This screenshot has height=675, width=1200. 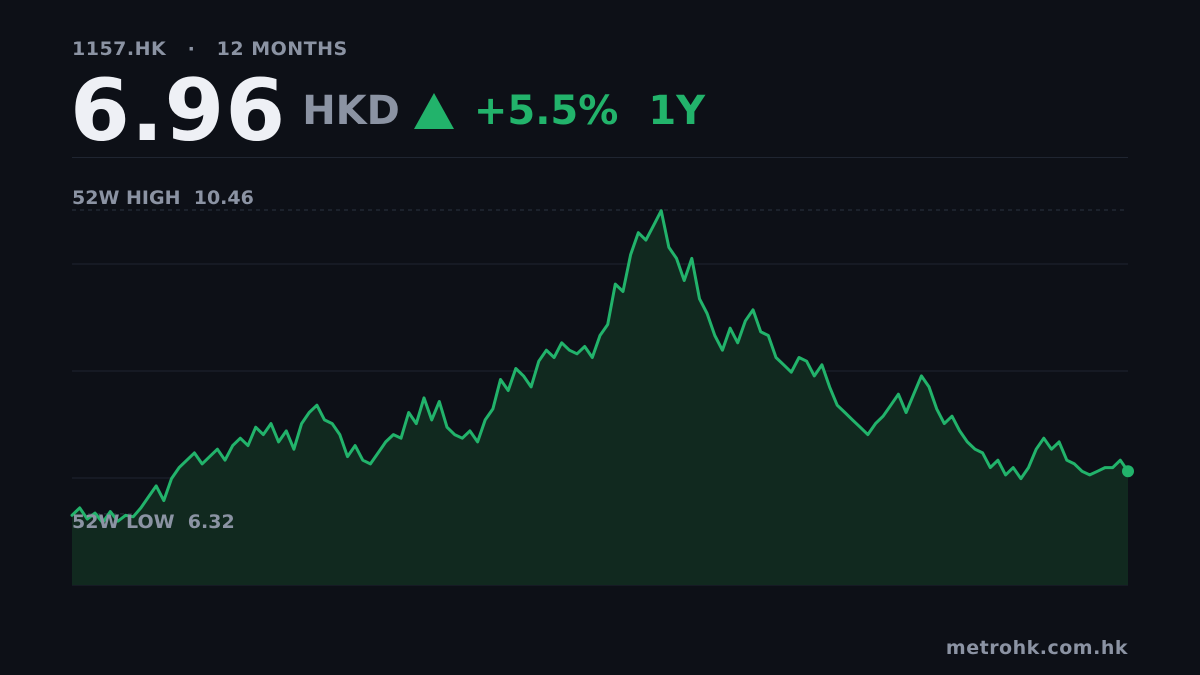 What do you see at coordinates (123, 522) in the screenshot?
I see `low-label-text: 52W LOW` at bounding box center [123, 522].